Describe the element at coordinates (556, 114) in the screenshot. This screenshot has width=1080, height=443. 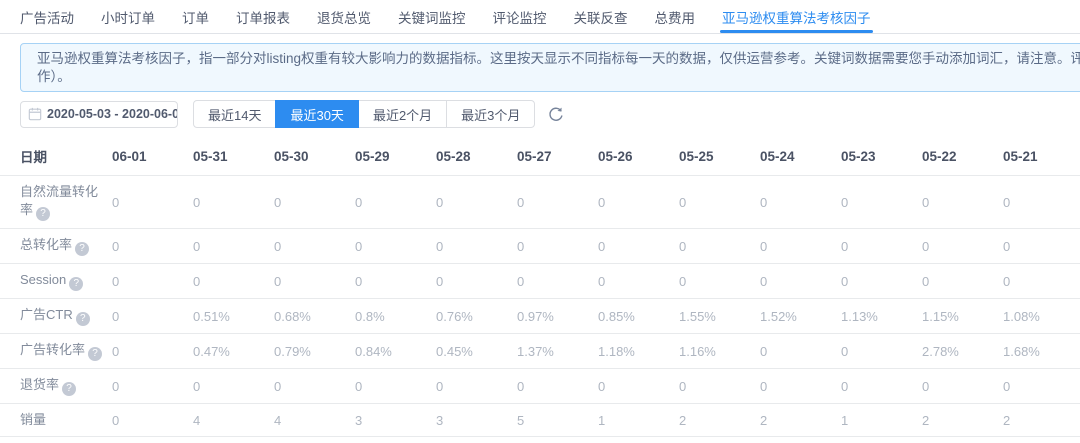
I see `refresh-button` at that location.